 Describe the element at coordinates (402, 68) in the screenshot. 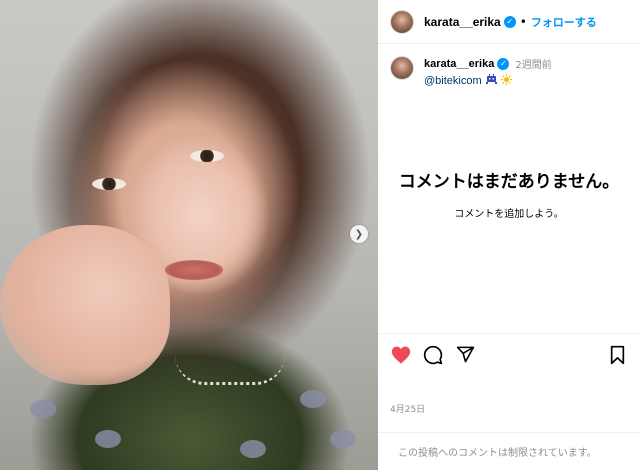

I see `caption-avatar` at that location.